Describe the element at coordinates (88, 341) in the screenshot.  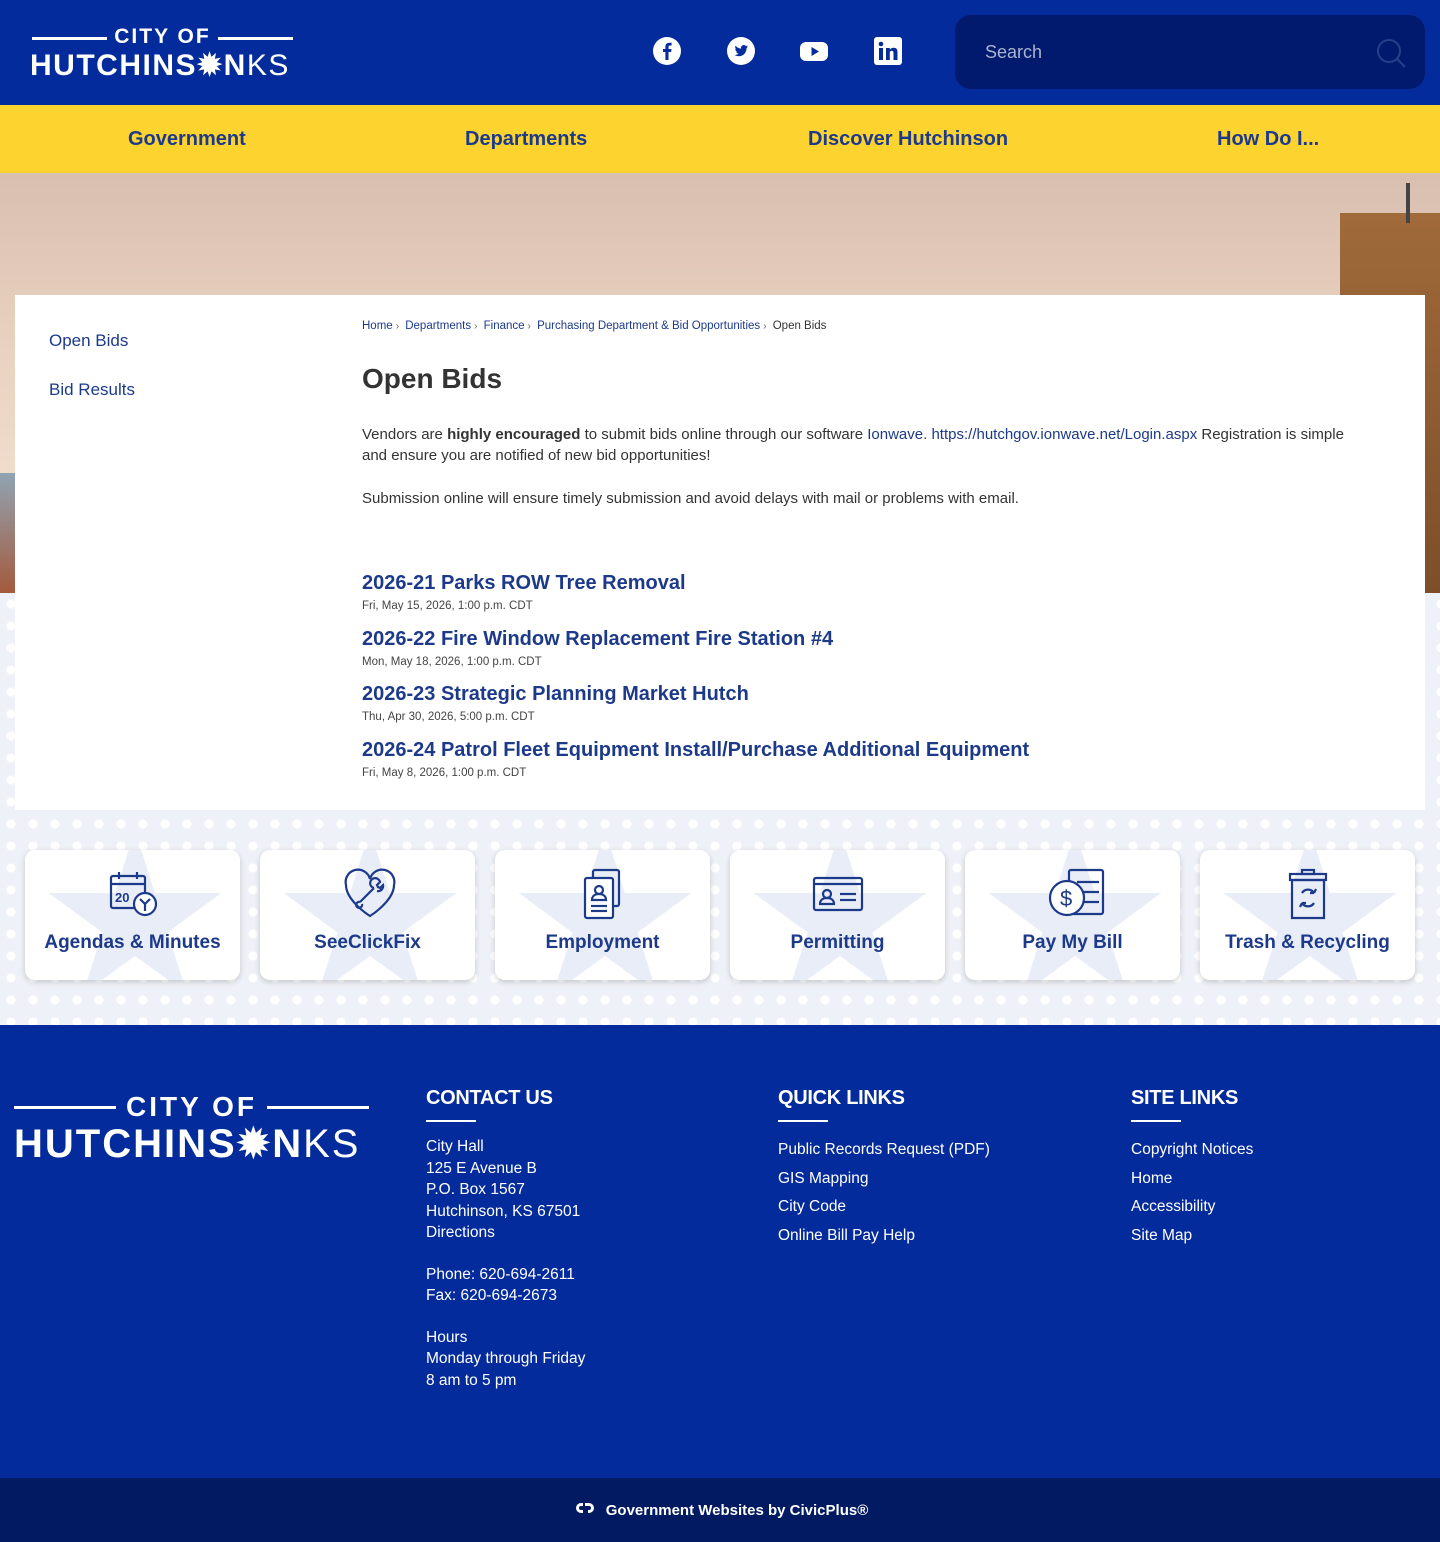
I see `sidebar-item-open-bids: Open Bids` at that location.